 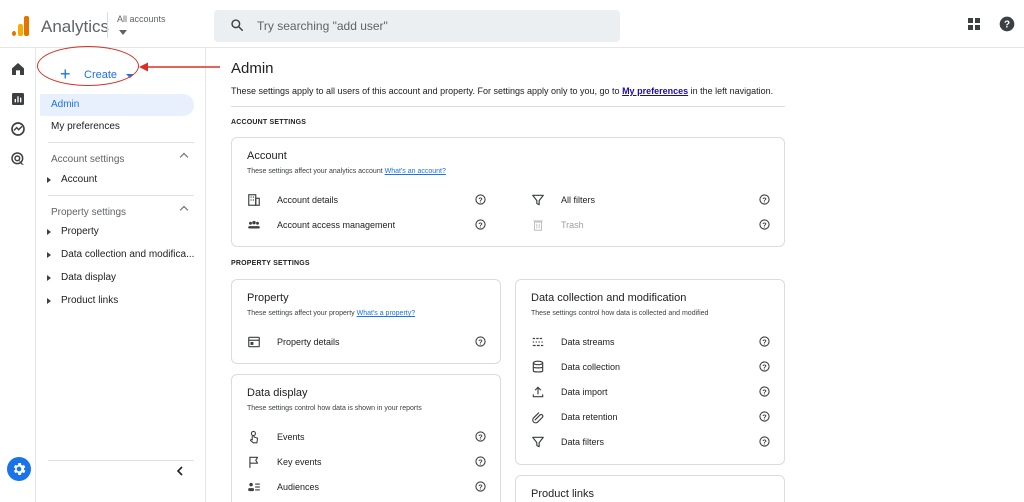 What do you see at coordinates (655, 91) in the screenshot?
I see `my-preferences-link: My preferences` at bounding box center [655, 91].